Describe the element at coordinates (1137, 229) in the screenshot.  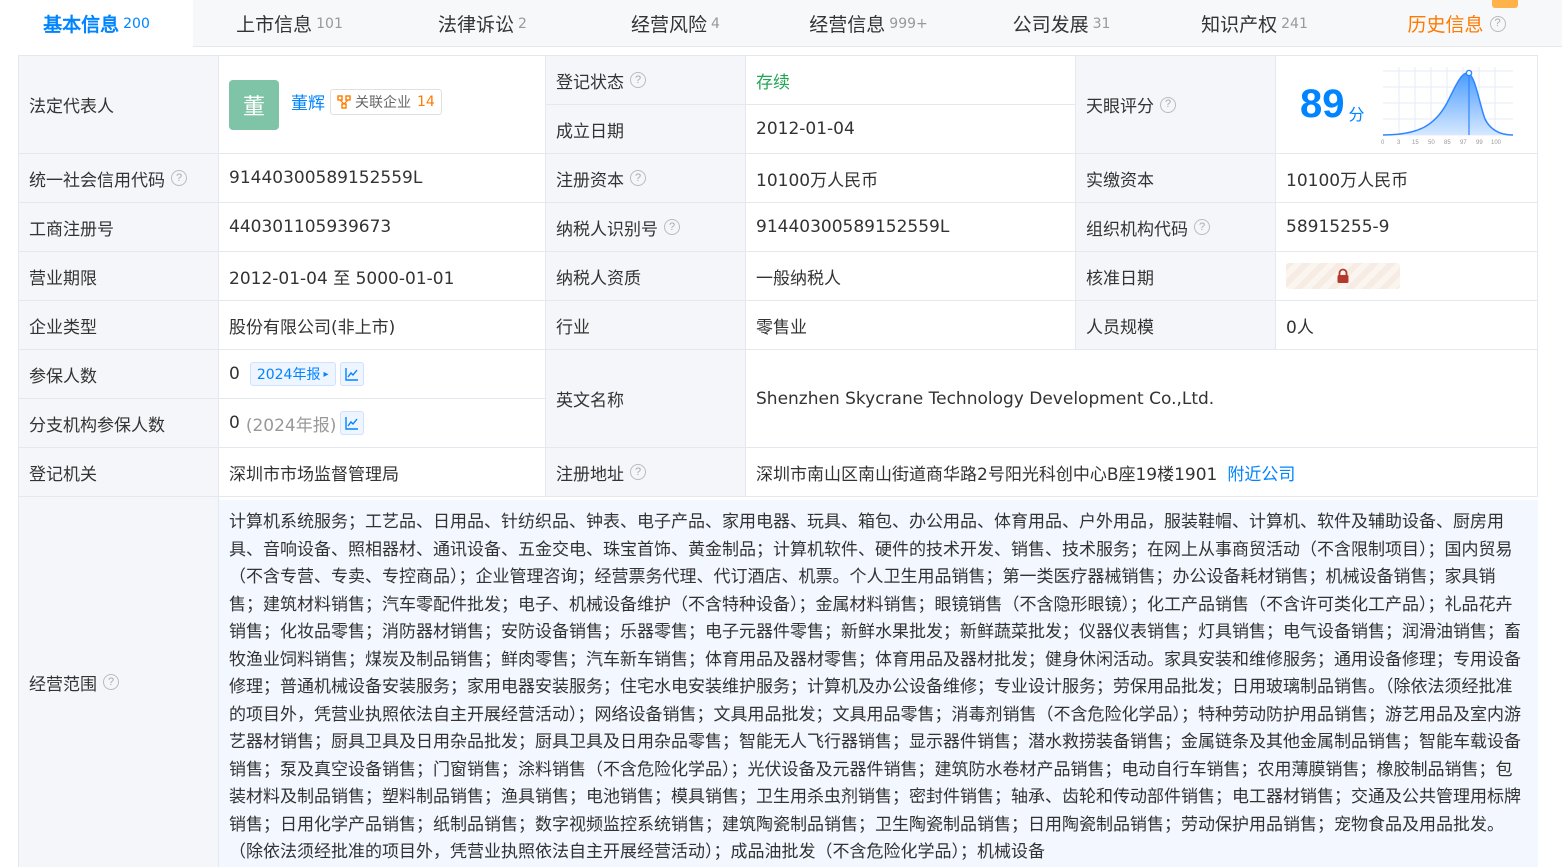
I see `label-text: 组织机构代码` at that location.